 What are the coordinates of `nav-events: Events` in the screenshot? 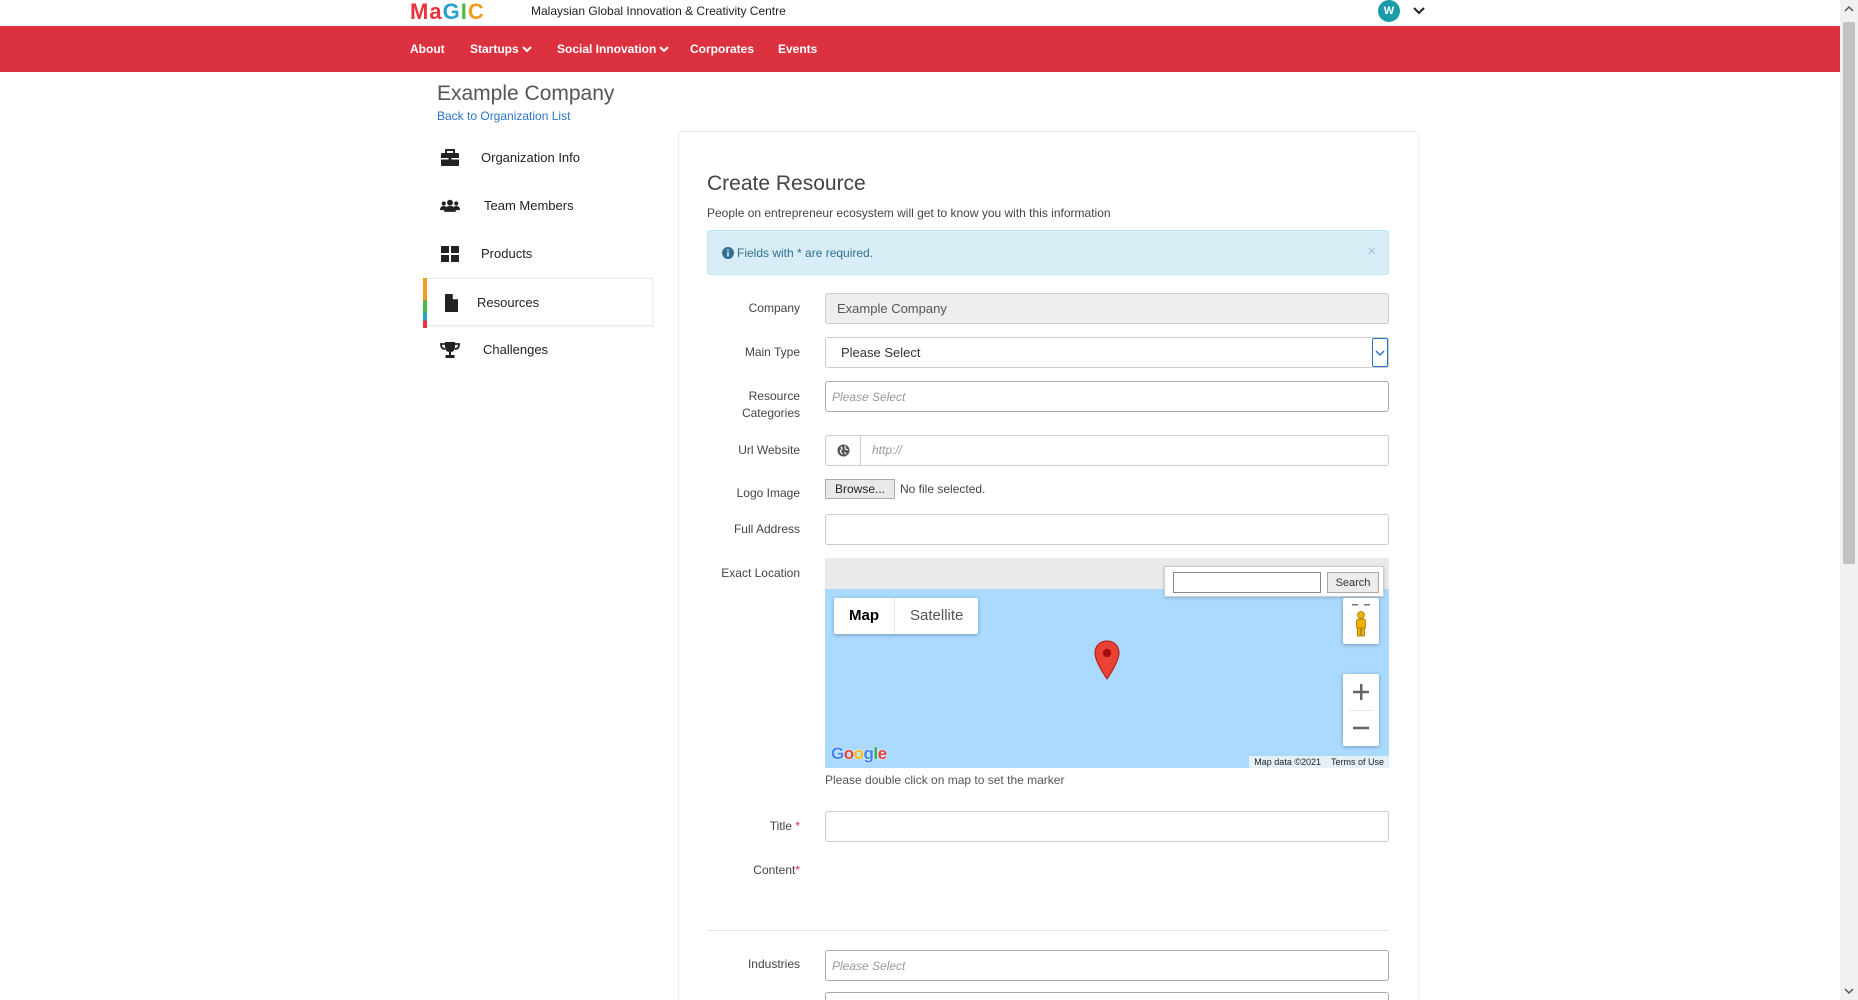 It's located at (797, 49).